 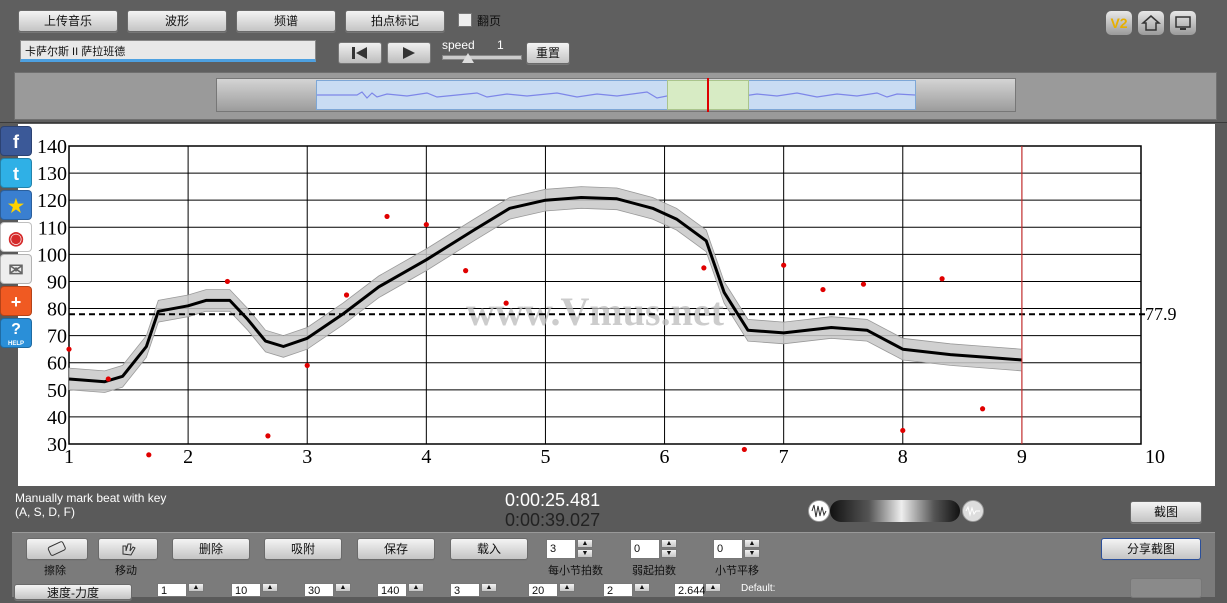 I want to click on rewind-button, so click(x=360, y=53).